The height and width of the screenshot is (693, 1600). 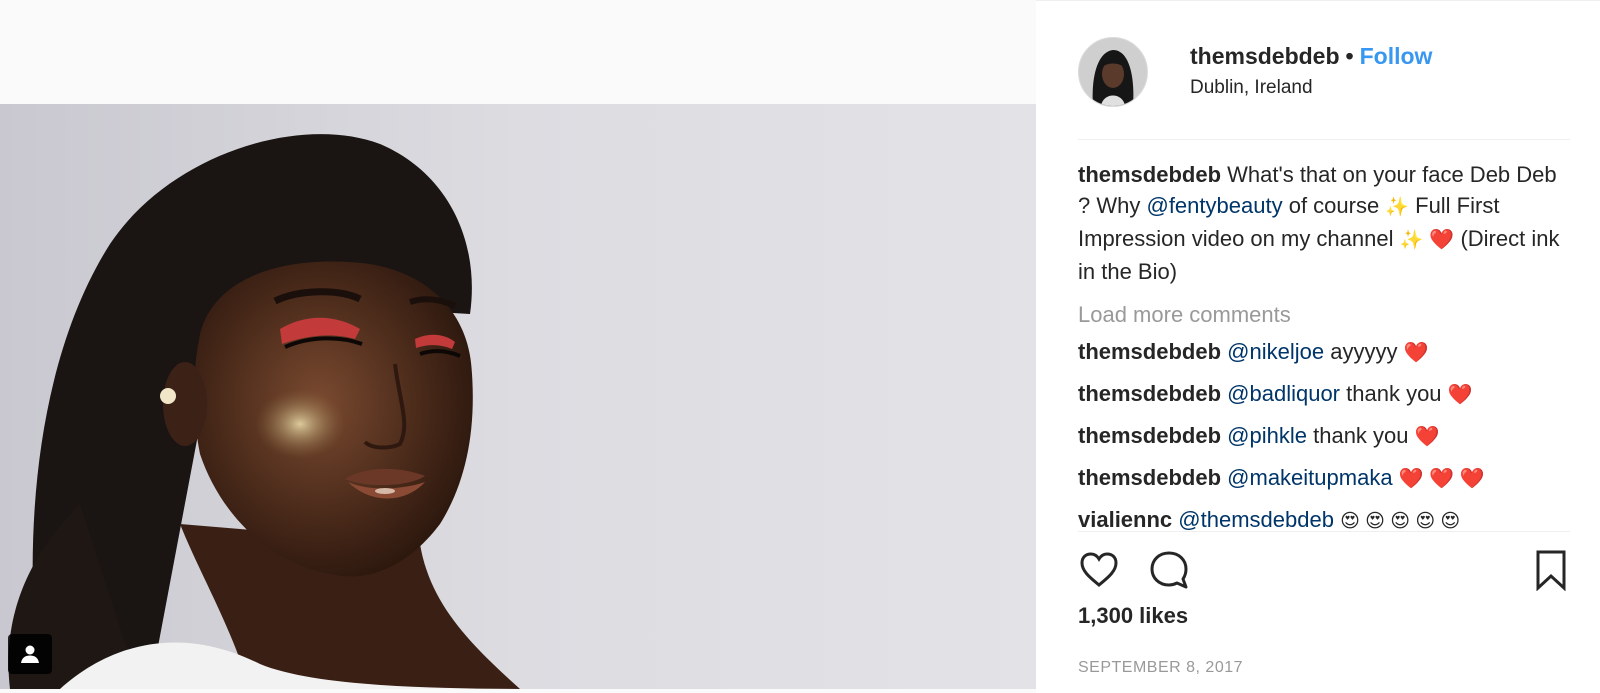 What do you see at coordinates (1149, 174) in the screenshot?
I see `caption-username: themsdebdeb` at bounding box center [1149, 174].